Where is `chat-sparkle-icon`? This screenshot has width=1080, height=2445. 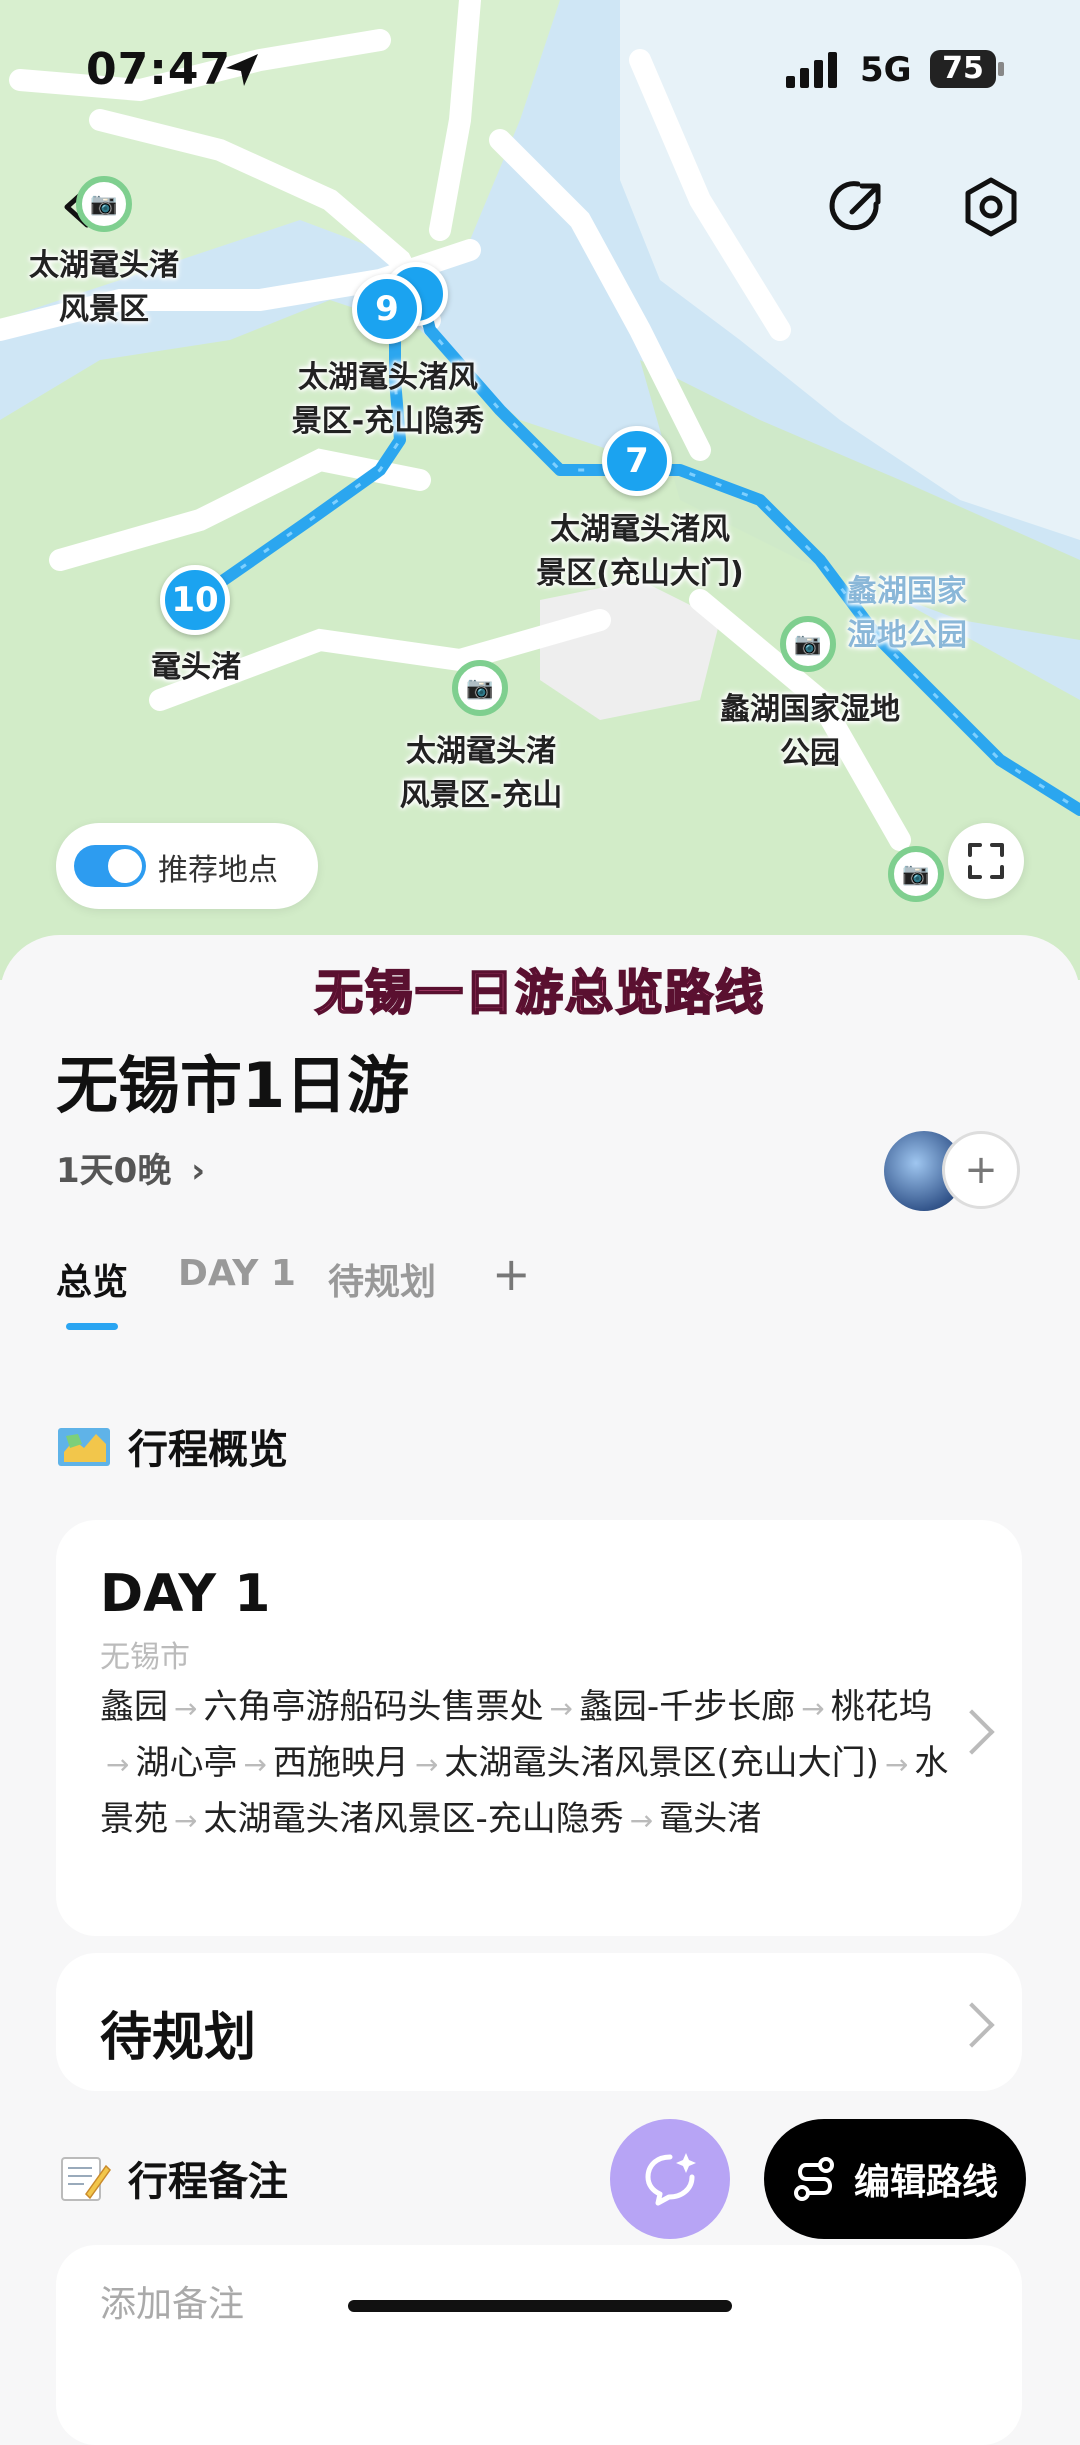 chat-sparkle-icon is located at coordinates (670, 2179).